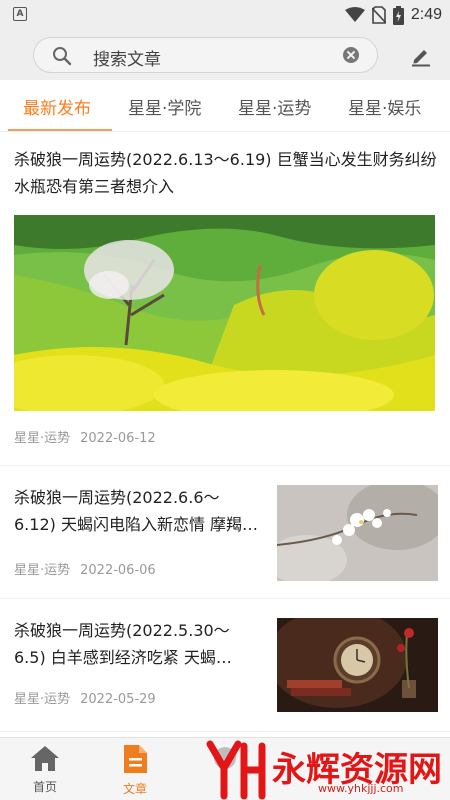  I want to click on no-sim-icon, so click(378, 15).